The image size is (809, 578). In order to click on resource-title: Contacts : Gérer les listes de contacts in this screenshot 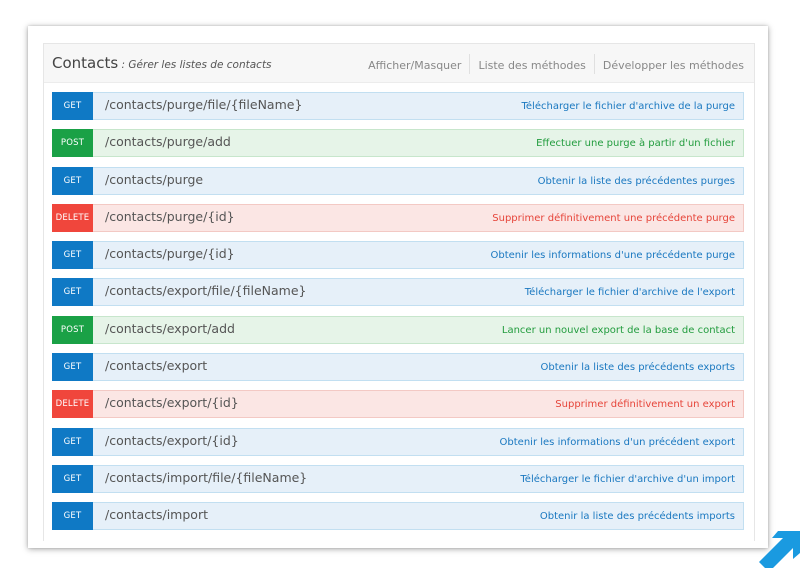, I will do `click(162, 63)`.